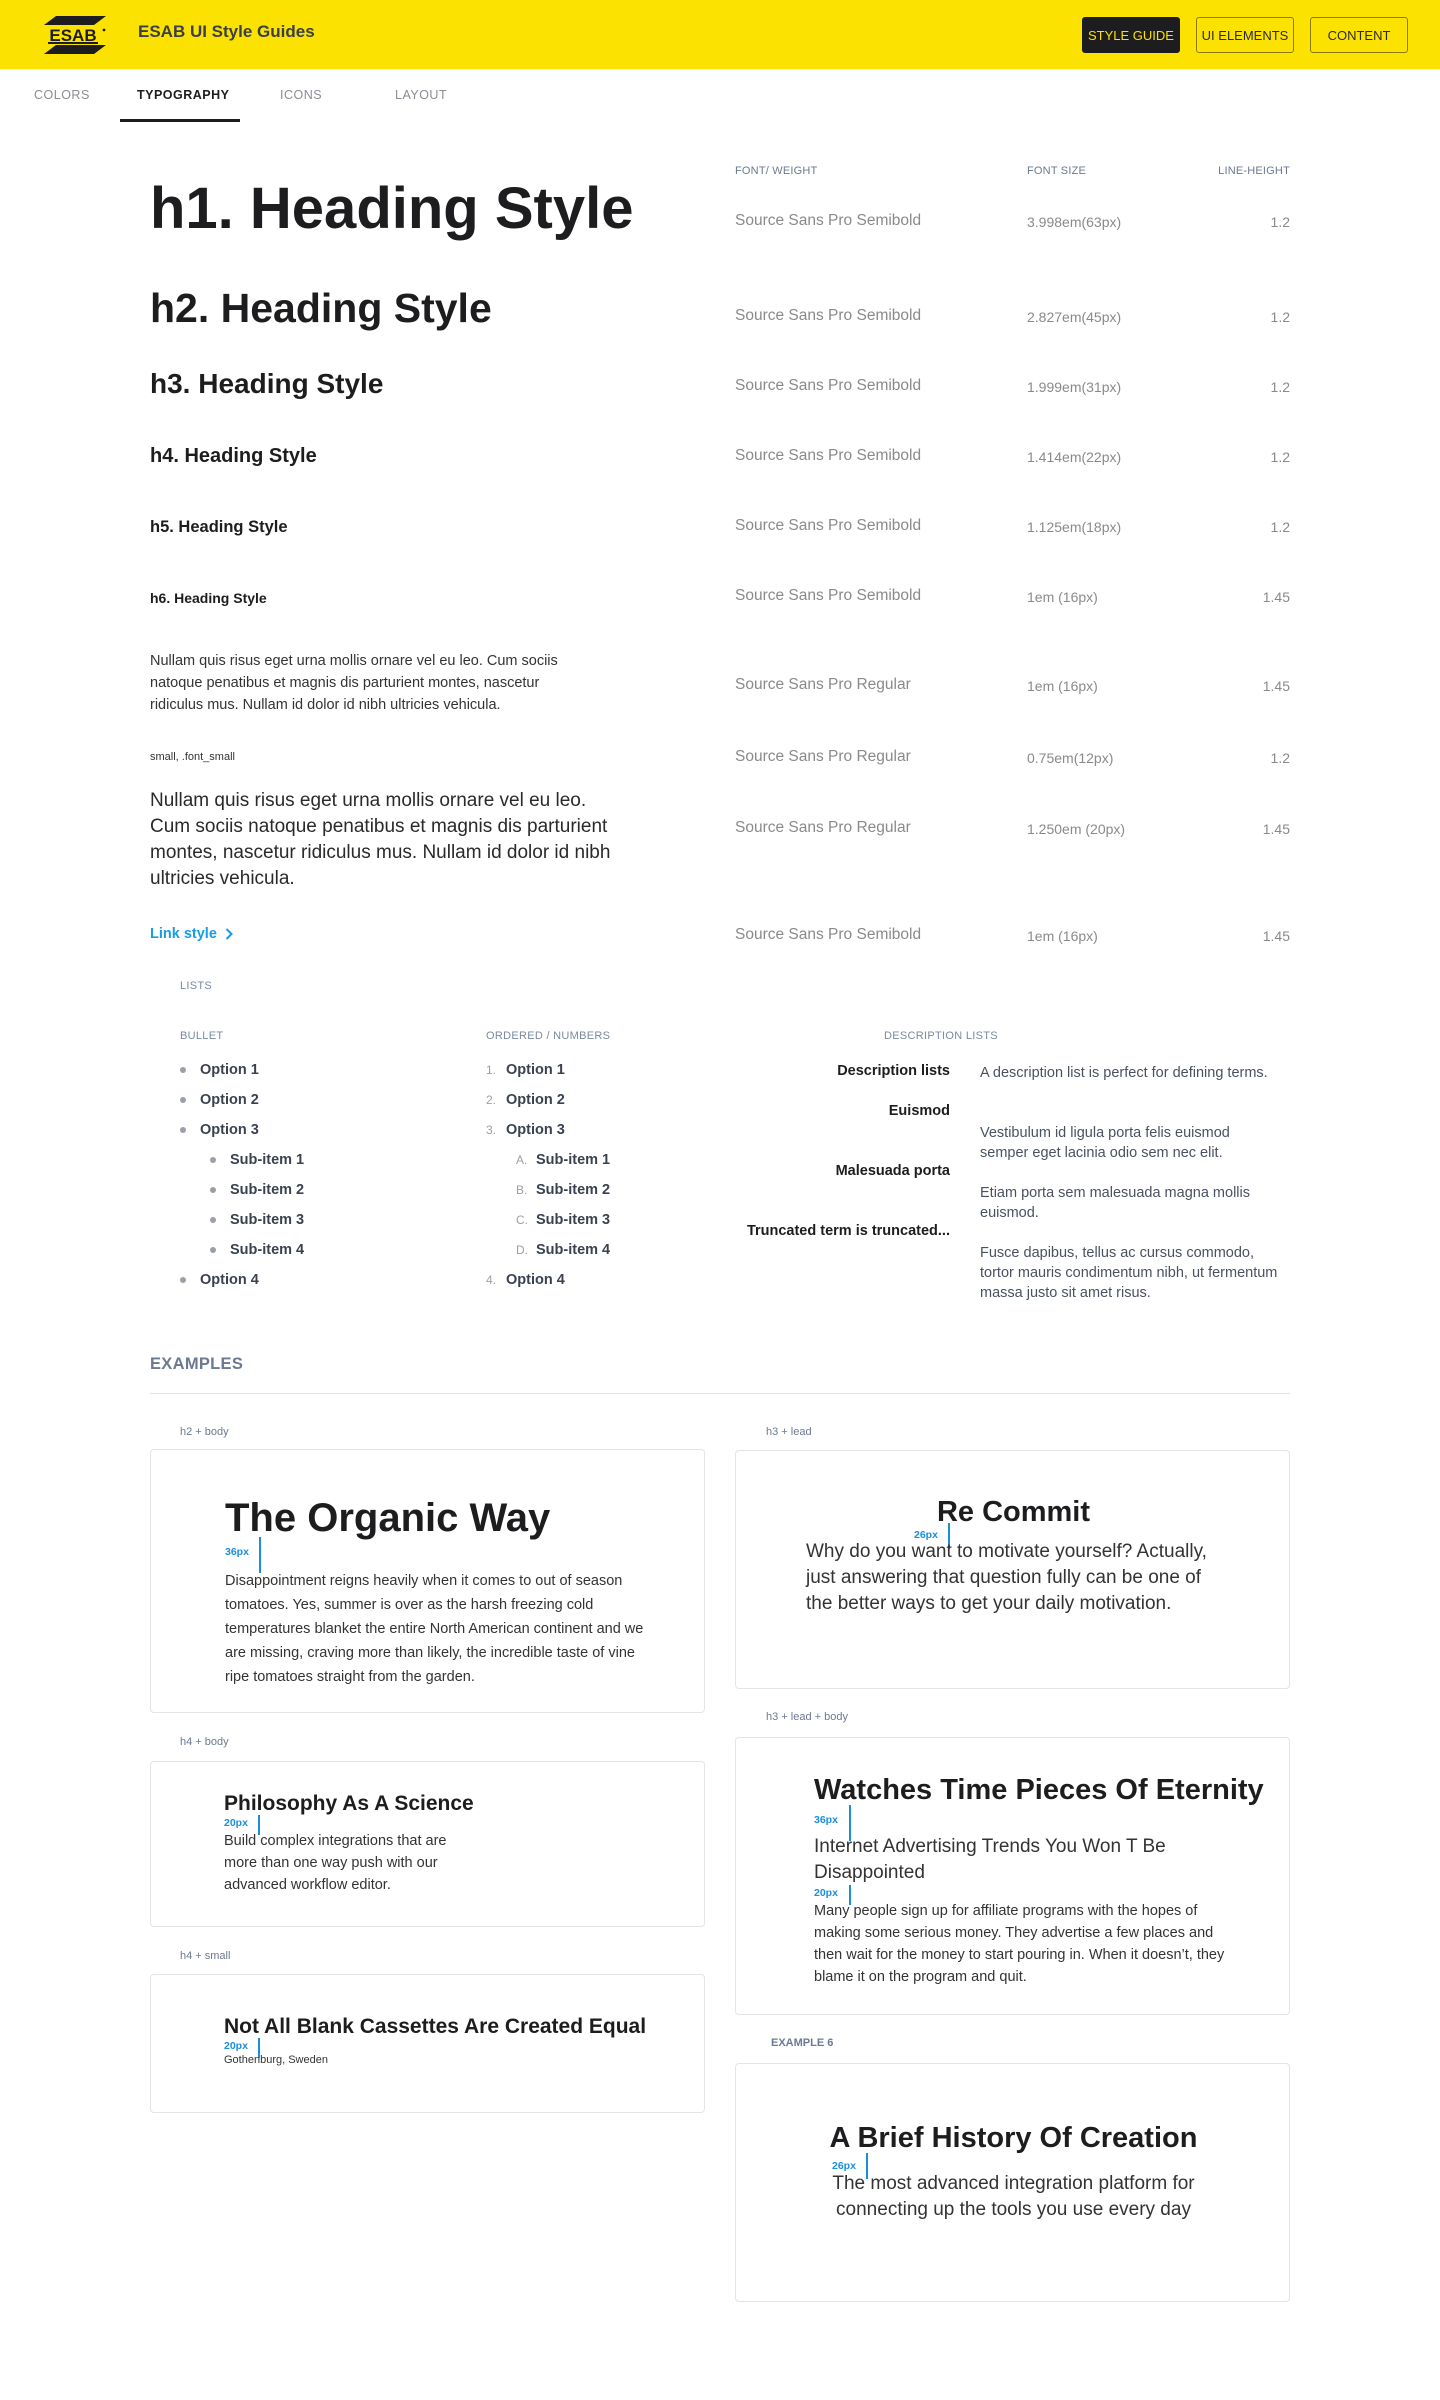 The height and width of the screenshot is (2400, 1440). What do you see at coordinates (1074, 387) in the screenshot?
I see `h3-size: 1.999em(31px)` at bounding box center [1074, 387].